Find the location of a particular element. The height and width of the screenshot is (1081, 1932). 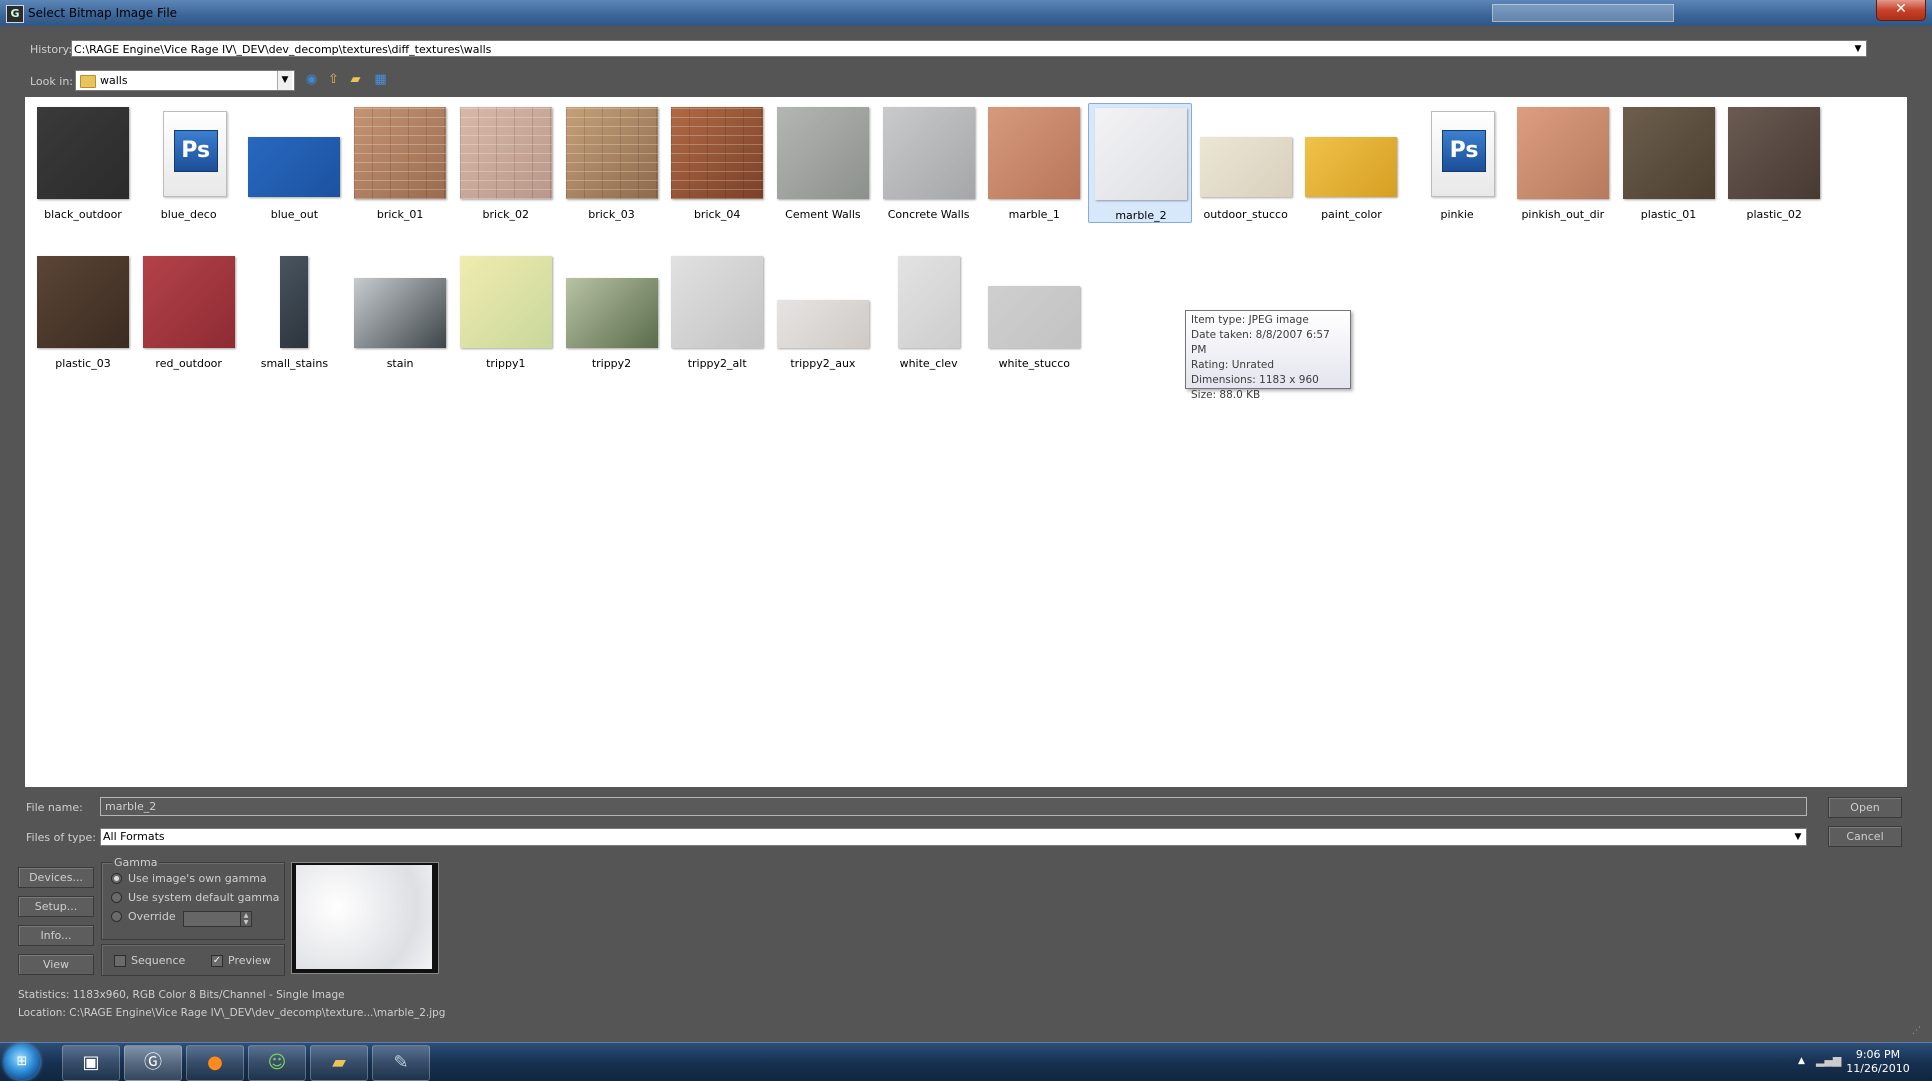

open-button: Open is located at coordinates (1865, 807).